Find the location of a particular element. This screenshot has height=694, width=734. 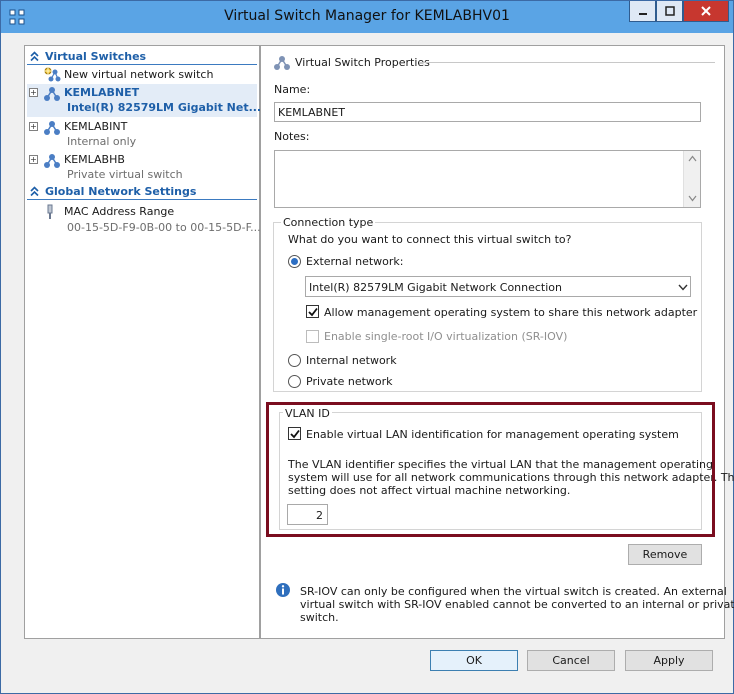

checkmark-icon is located at coordinates (313, 312).